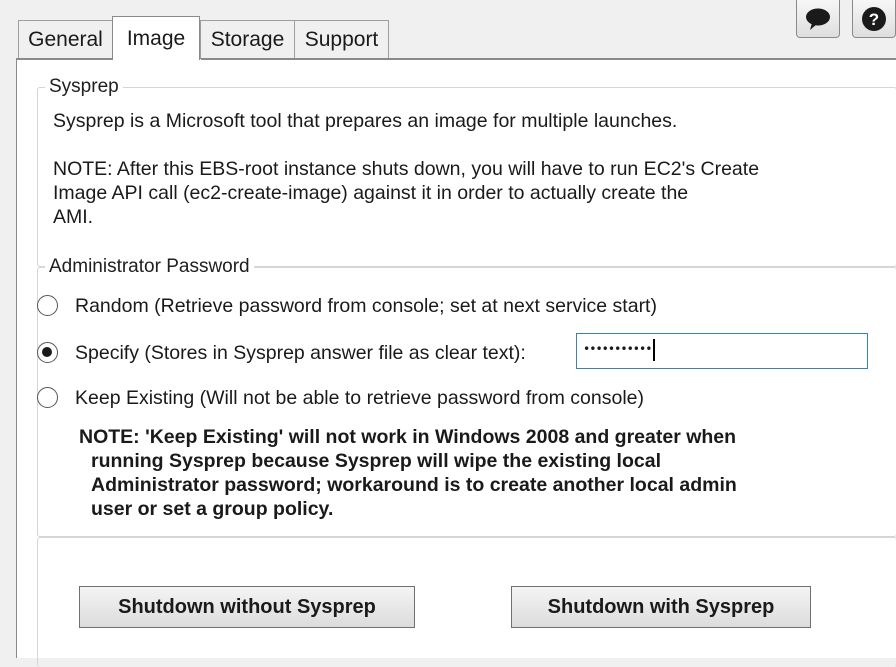  I want to click on help-button: ?, so click(874, 19).